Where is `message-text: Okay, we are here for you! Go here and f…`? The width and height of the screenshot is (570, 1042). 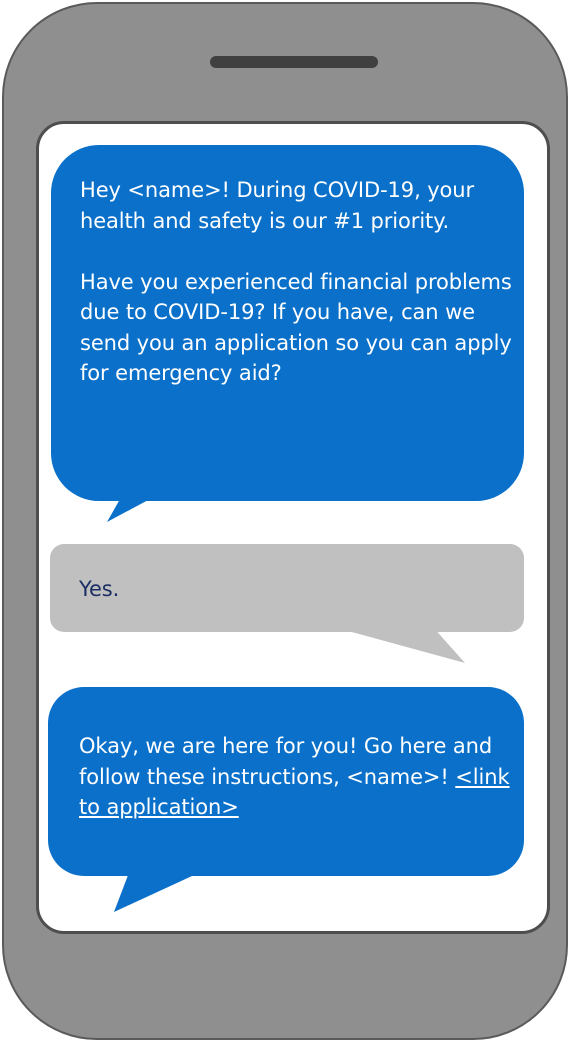
message-text: Okay, we are here for you! Go here and f… is located at coordinates (296, 777).